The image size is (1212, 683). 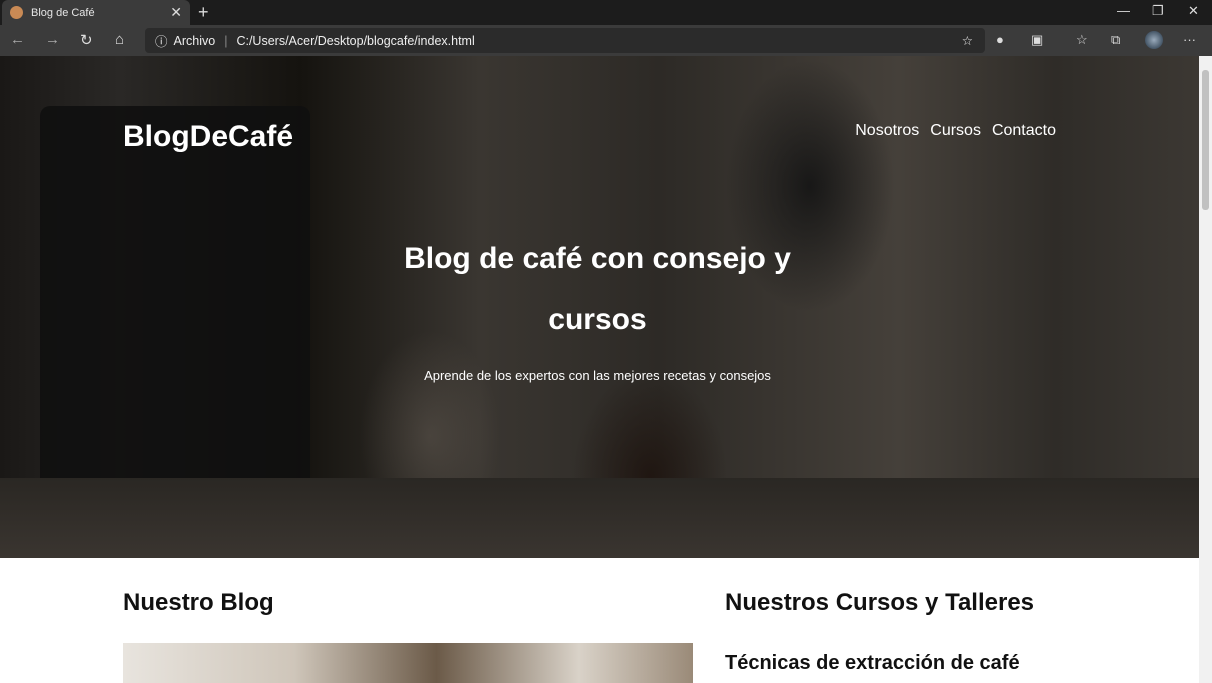 I want to click on extension-icon: ●, so click(x=1000, y=39).